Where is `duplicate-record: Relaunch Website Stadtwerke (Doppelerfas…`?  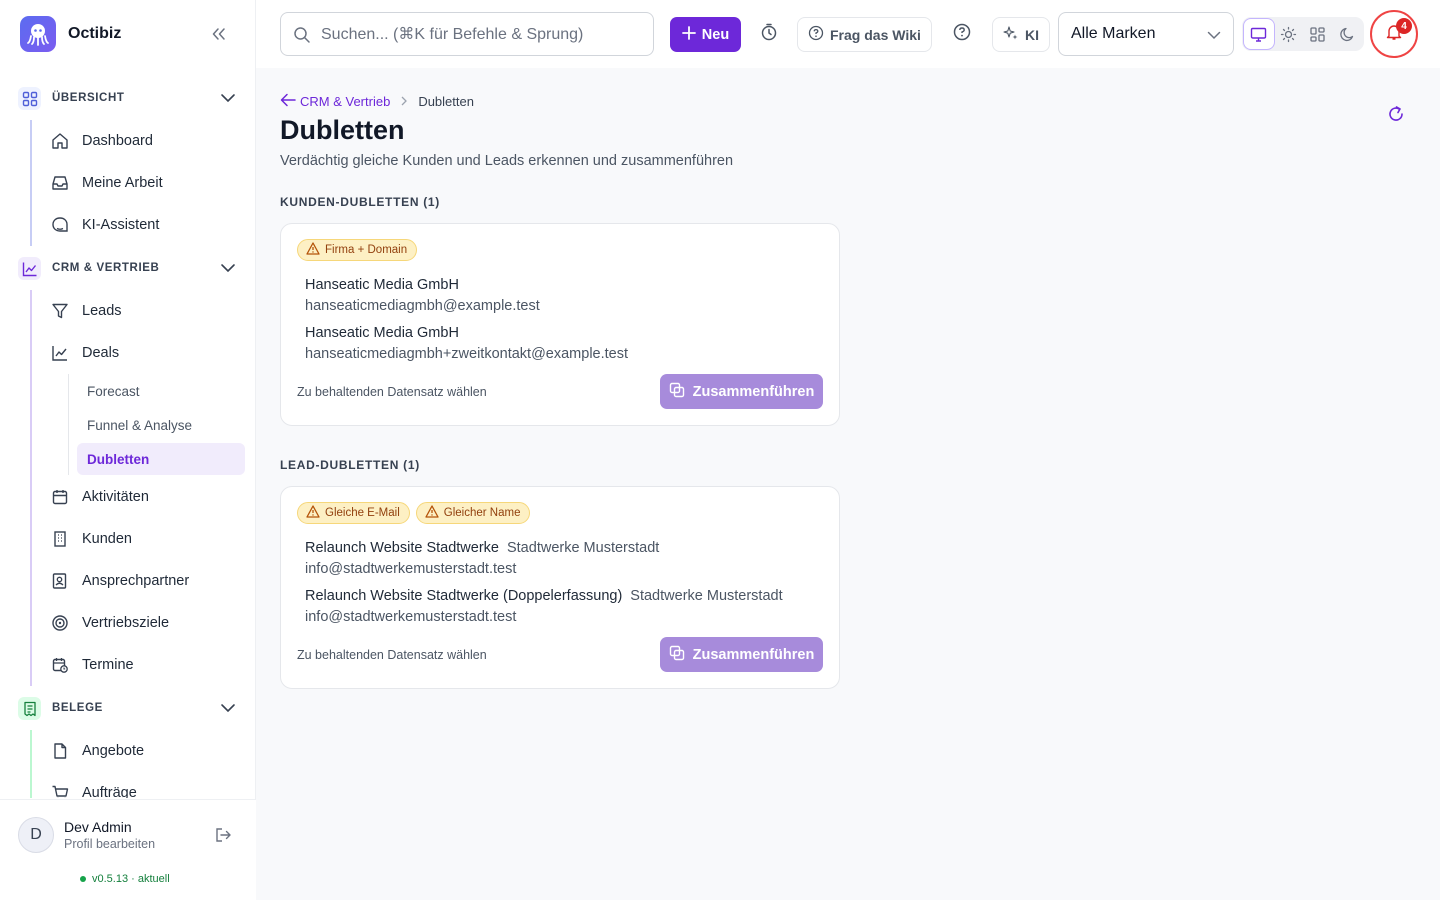 duplicate-record: Relaunch Website Stadtwerke (Doppelerfas… is located at coordinates (544, 606).